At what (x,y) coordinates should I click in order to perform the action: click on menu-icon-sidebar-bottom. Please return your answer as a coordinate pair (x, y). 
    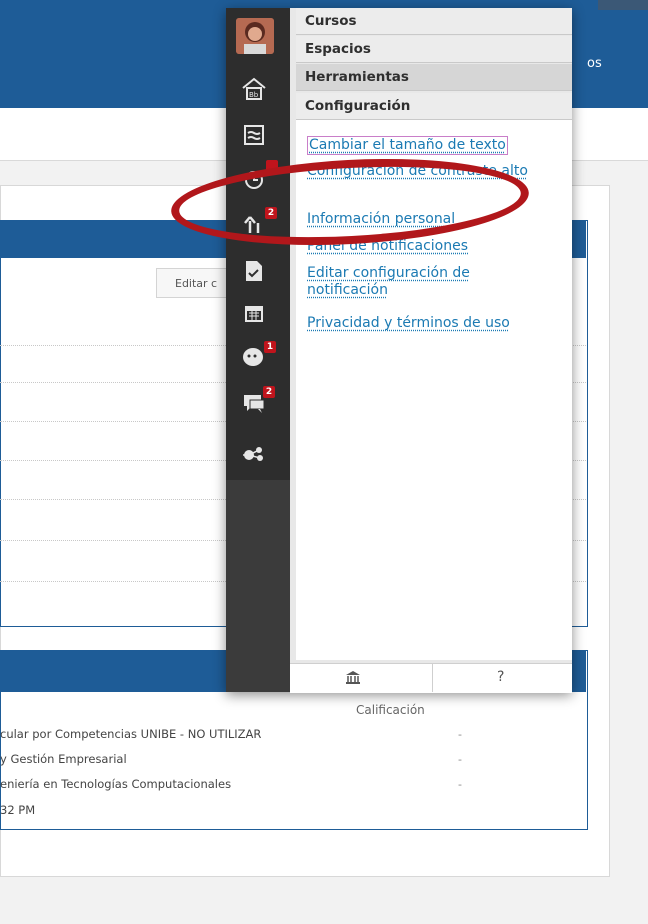
    Looking at the image, I should click on (258, 586).